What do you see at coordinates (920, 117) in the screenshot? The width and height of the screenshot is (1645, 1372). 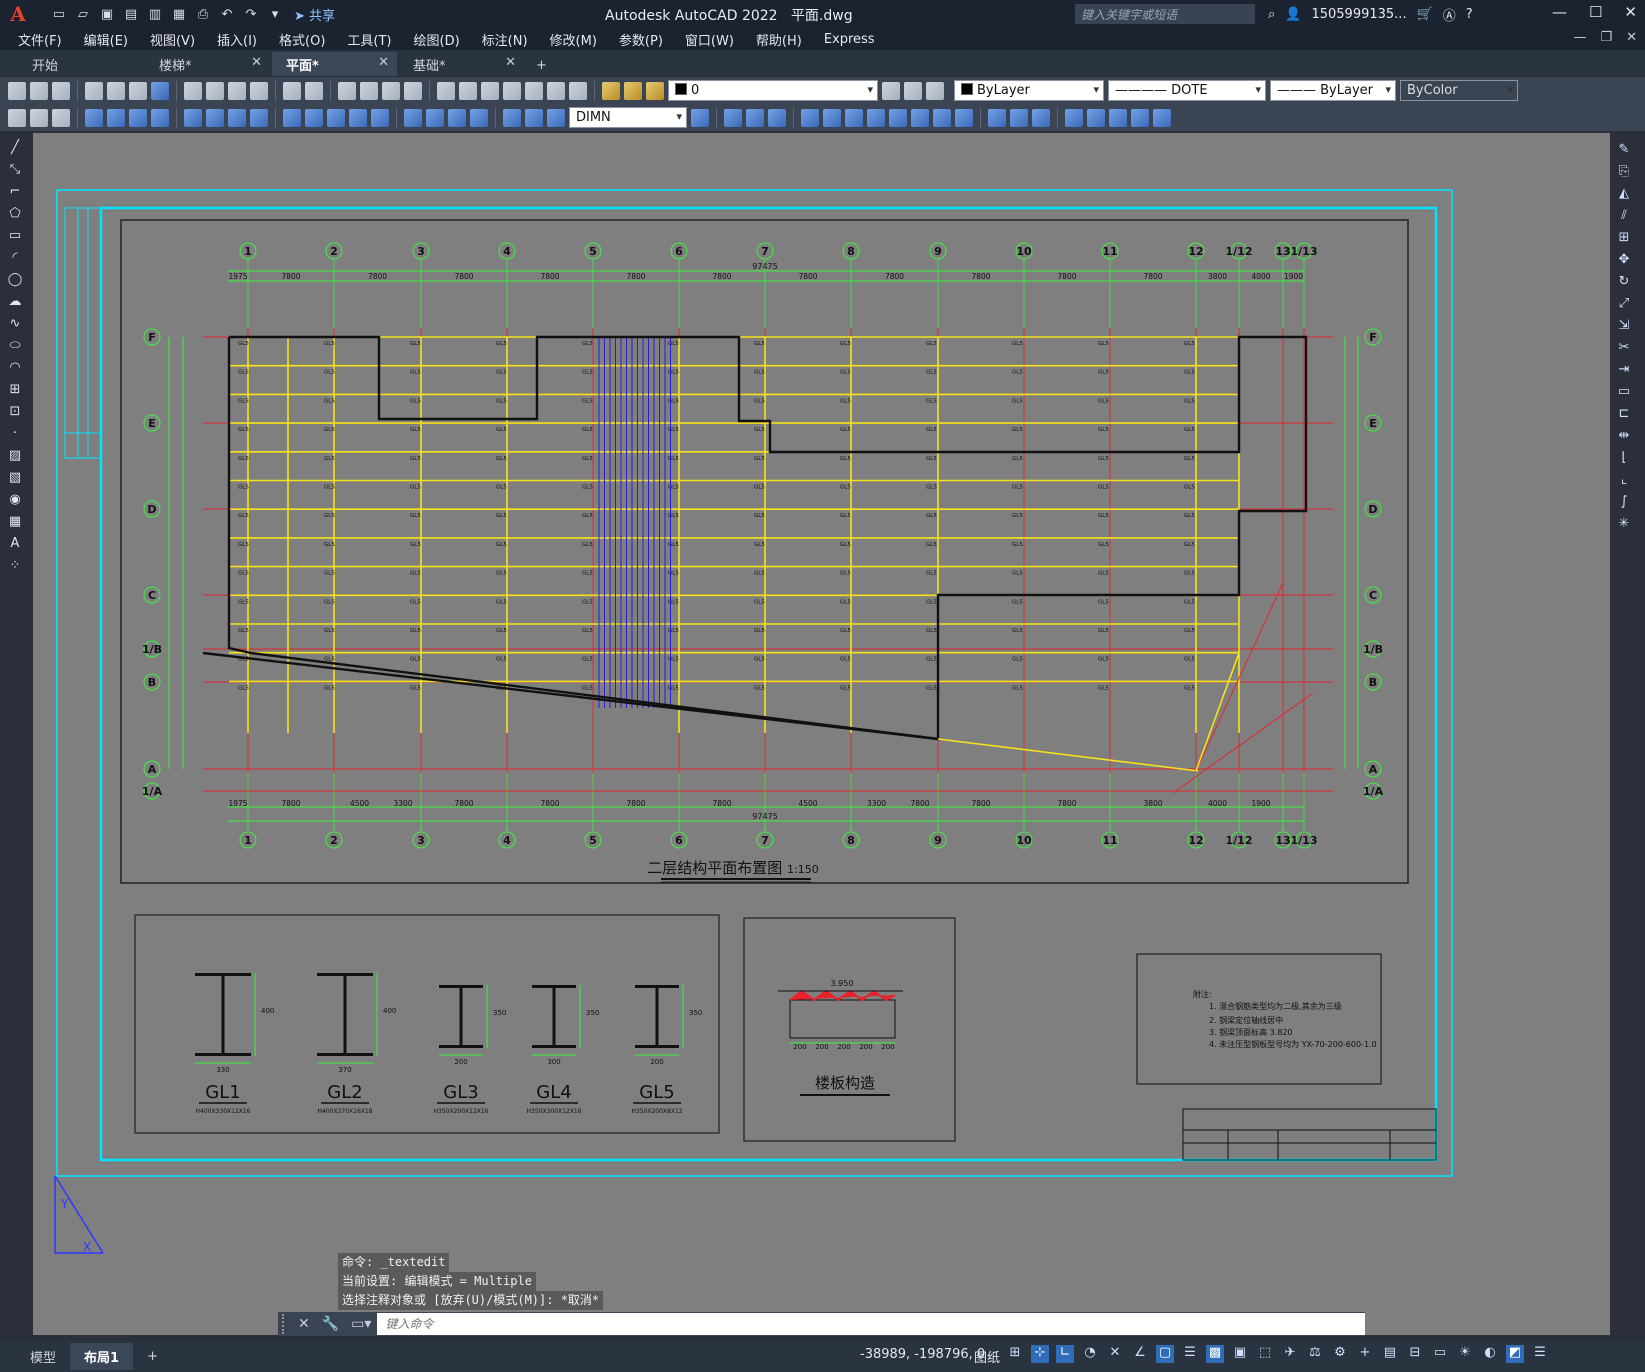 I see `stretch-icon` at bounding box center [920, 117].